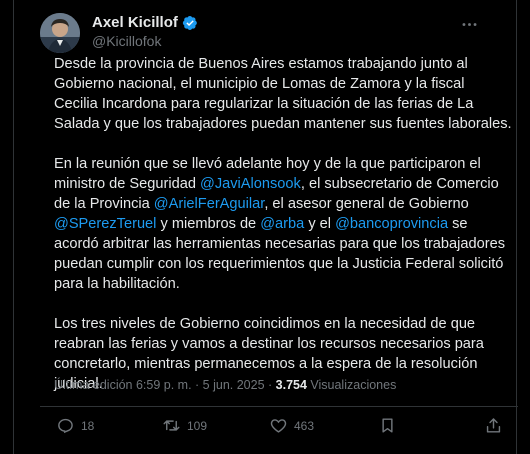 This screenshot has width=530, height=454. What do you see at coordinates (189, 22) in the screenshot?
I see `verified-badge-icon` at bounding box center [189, 22].